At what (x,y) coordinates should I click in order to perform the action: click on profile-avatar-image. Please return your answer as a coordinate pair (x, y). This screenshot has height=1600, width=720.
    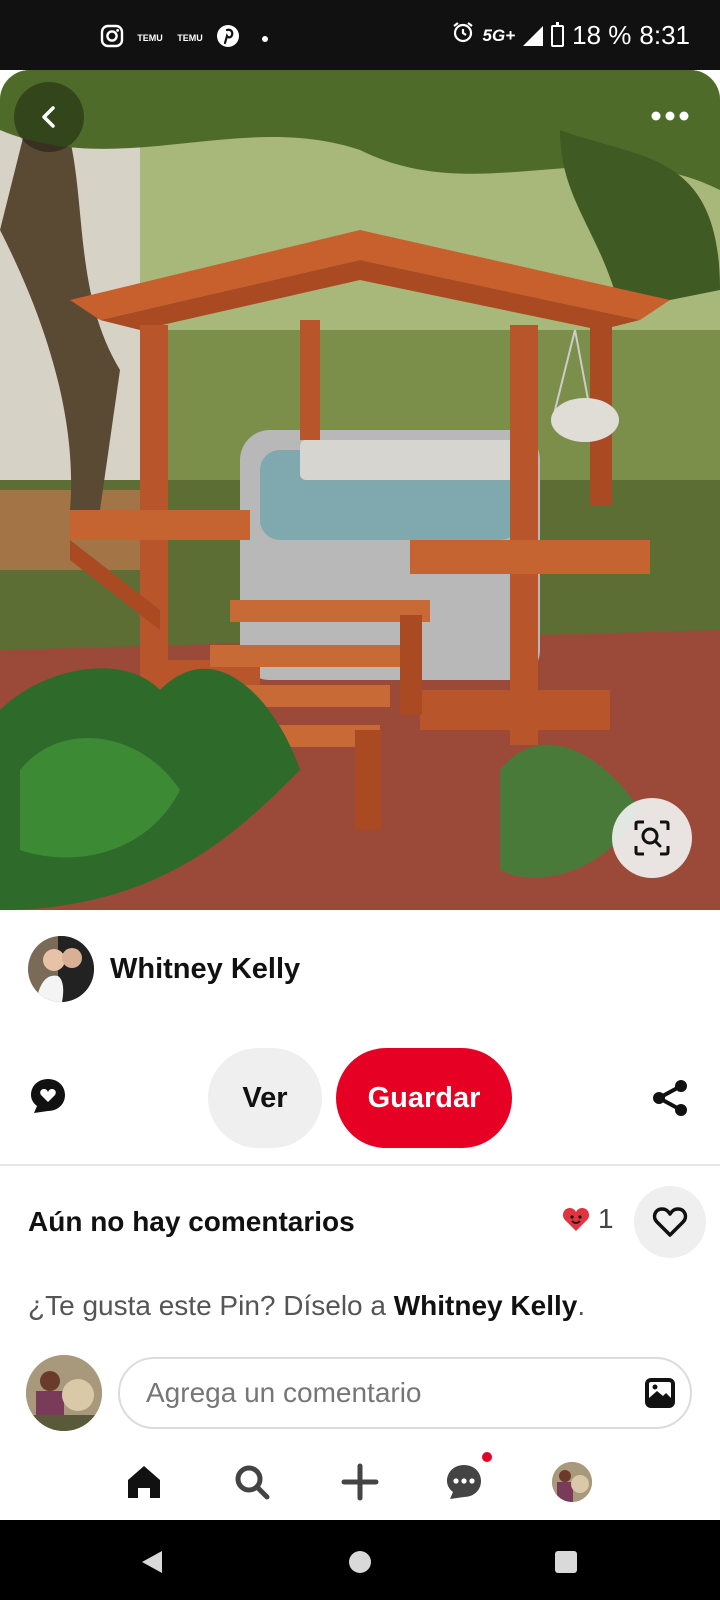
    Looking at the image, I should click on (572, 1482).